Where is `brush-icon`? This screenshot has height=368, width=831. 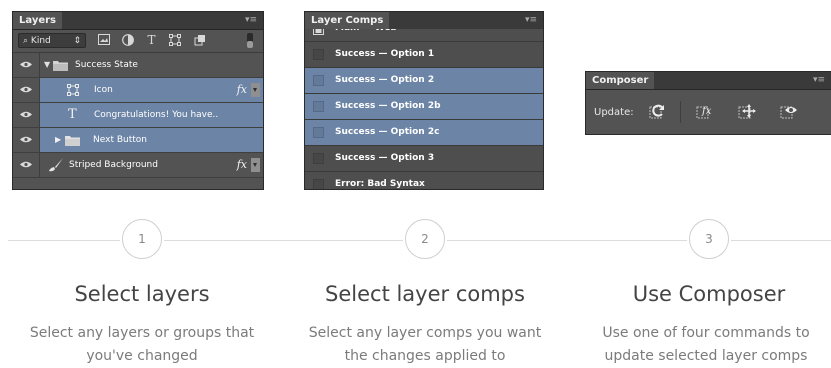 brush-icon is located at coordinates (56, 165).